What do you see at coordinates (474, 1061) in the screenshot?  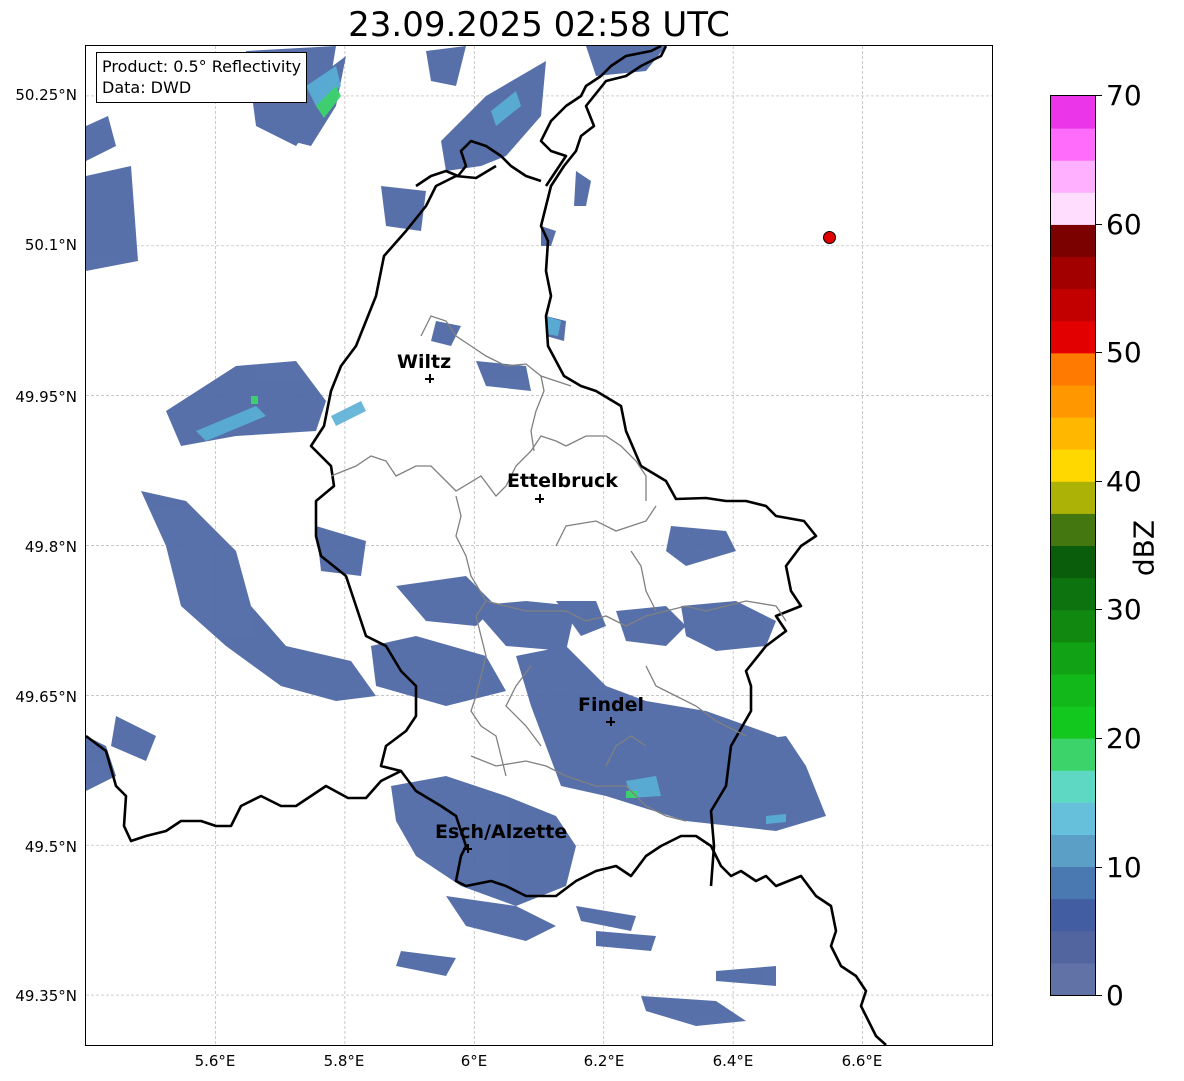 I see `lon-tick-label: 6°E` at bounding box center [474, 1061].